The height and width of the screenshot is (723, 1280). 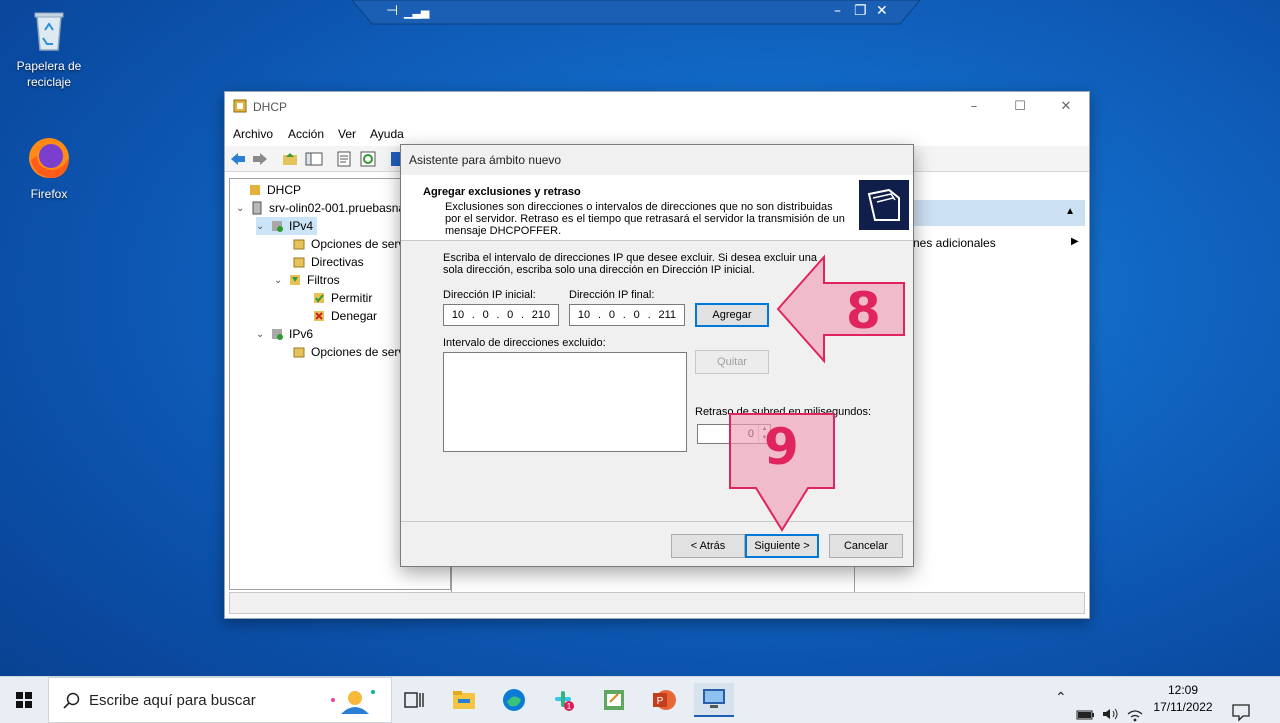 What do you see at coordinates (782, 546) in the screenshot?
I see `next-button: Siguiente >` at bounding box center [782, 546].